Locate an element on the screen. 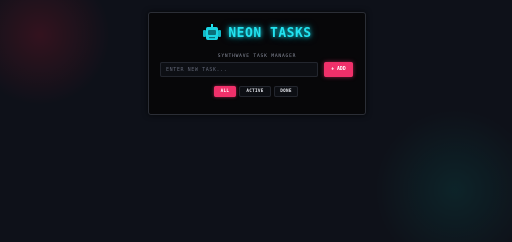  new-task-row: + ADD is located at coordinates (257, 69).